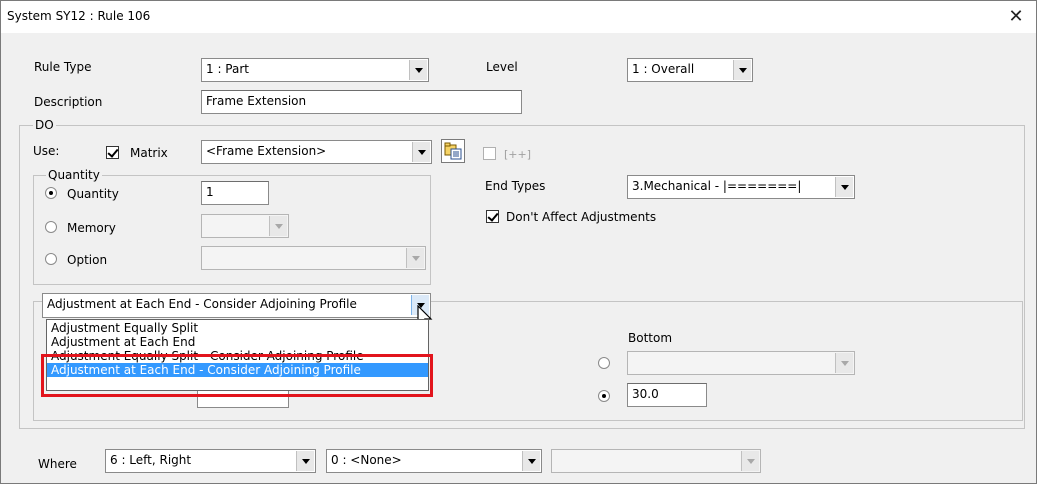  I want to click on where-label: Where, so click(57, 464).